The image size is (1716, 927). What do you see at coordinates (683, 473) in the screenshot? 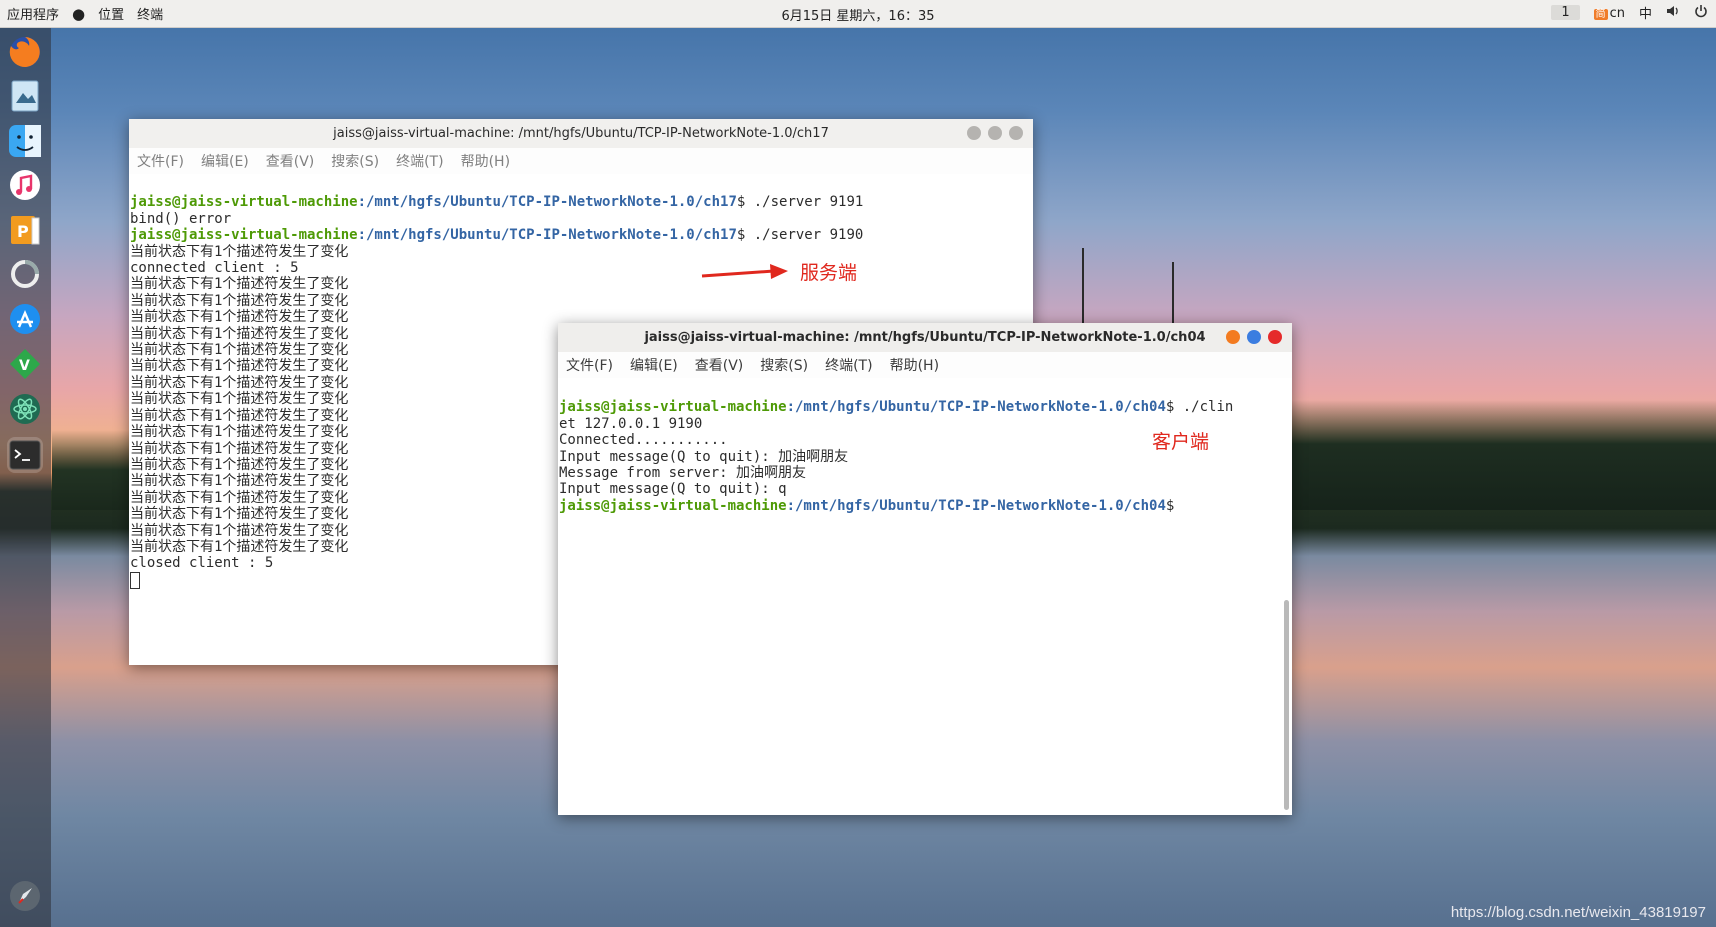
I see `output-line: Message from server: 加油啊朋友` at bounding box center [683, 473].